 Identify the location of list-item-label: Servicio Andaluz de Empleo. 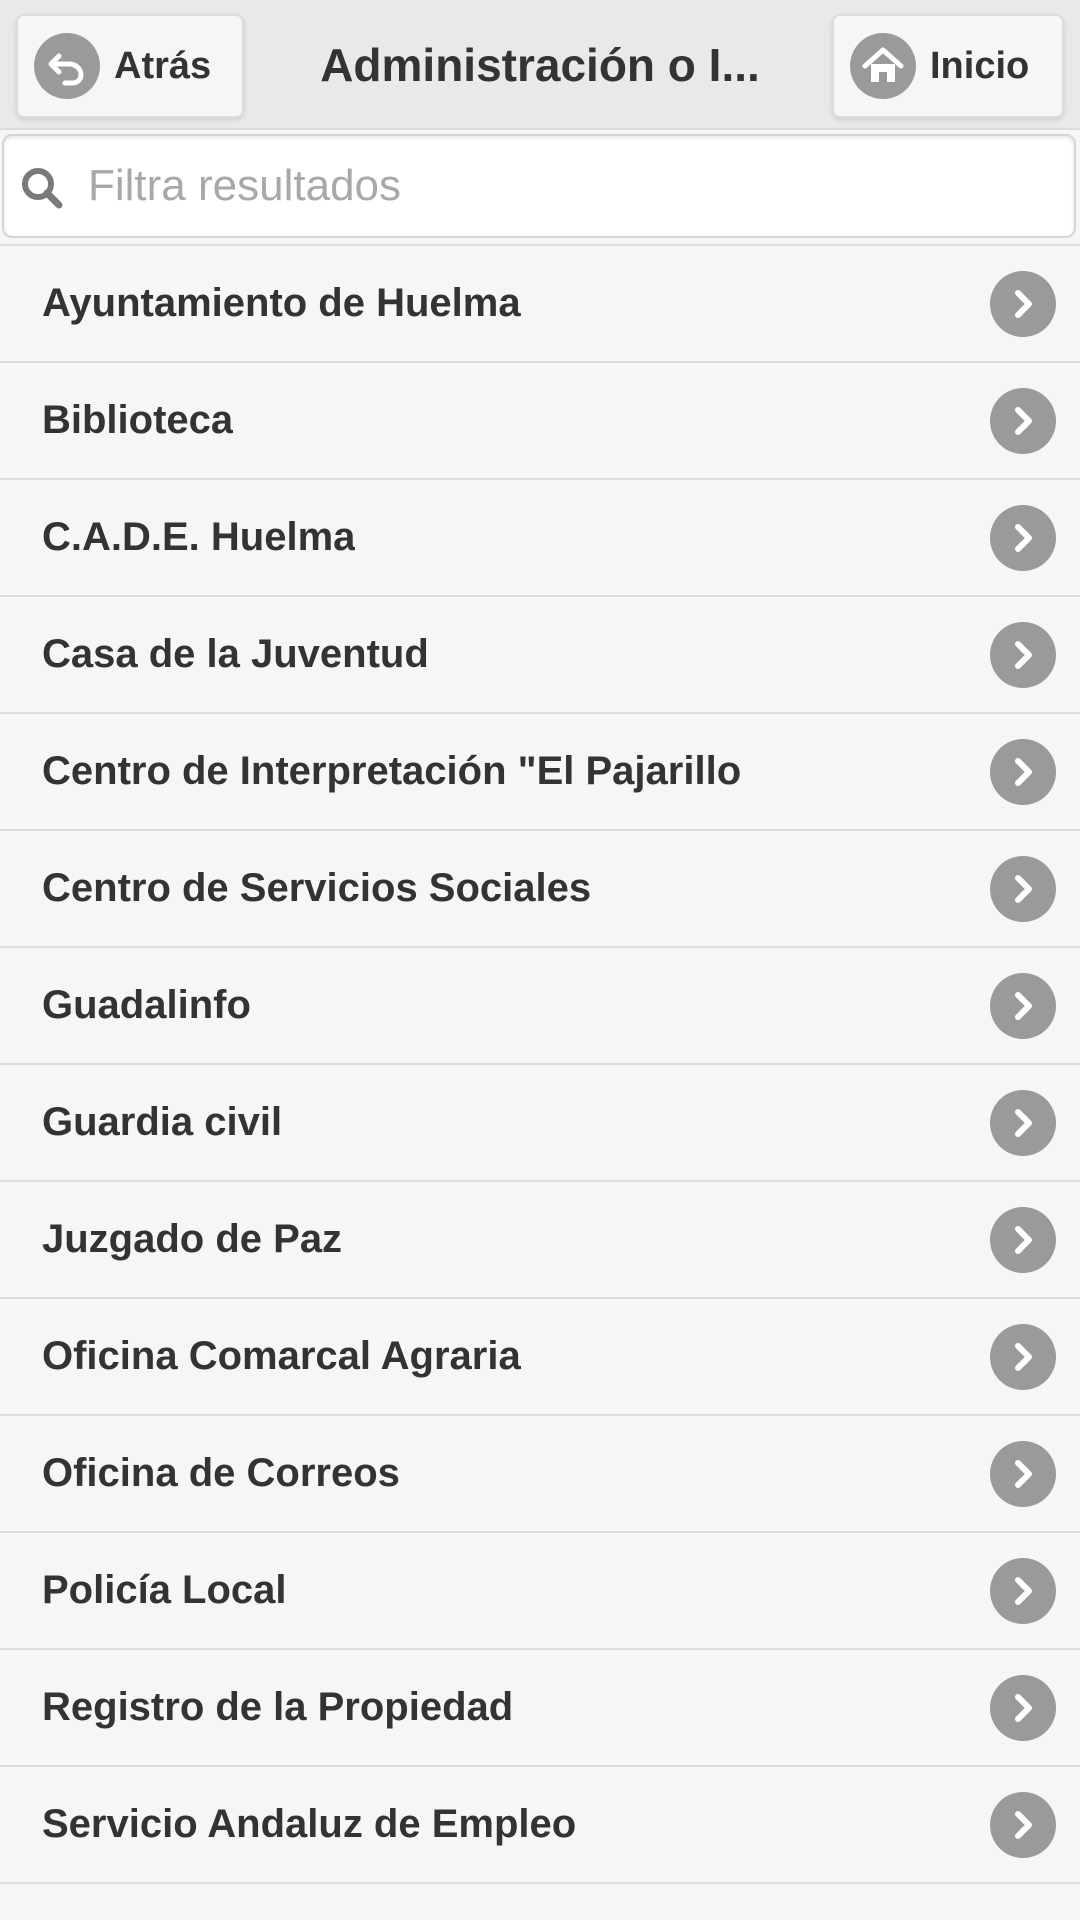
(309, 1824).